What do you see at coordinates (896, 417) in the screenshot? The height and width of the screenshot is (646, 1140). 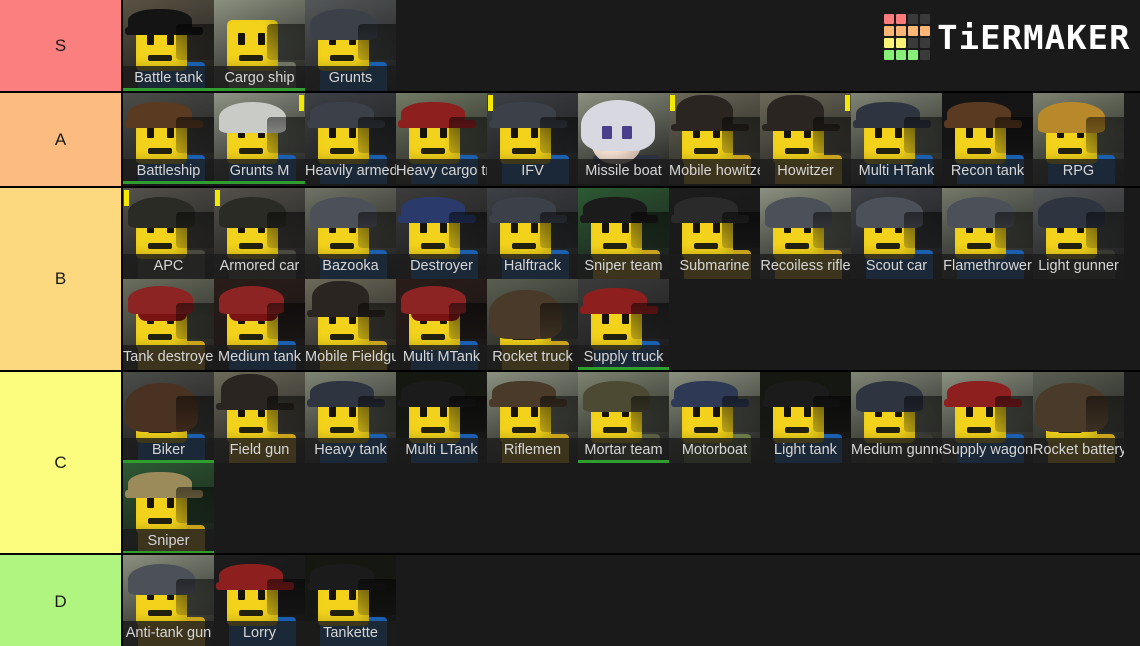 I see `tier-item-tile: Medium gunner` at bounding box center [896, 417].